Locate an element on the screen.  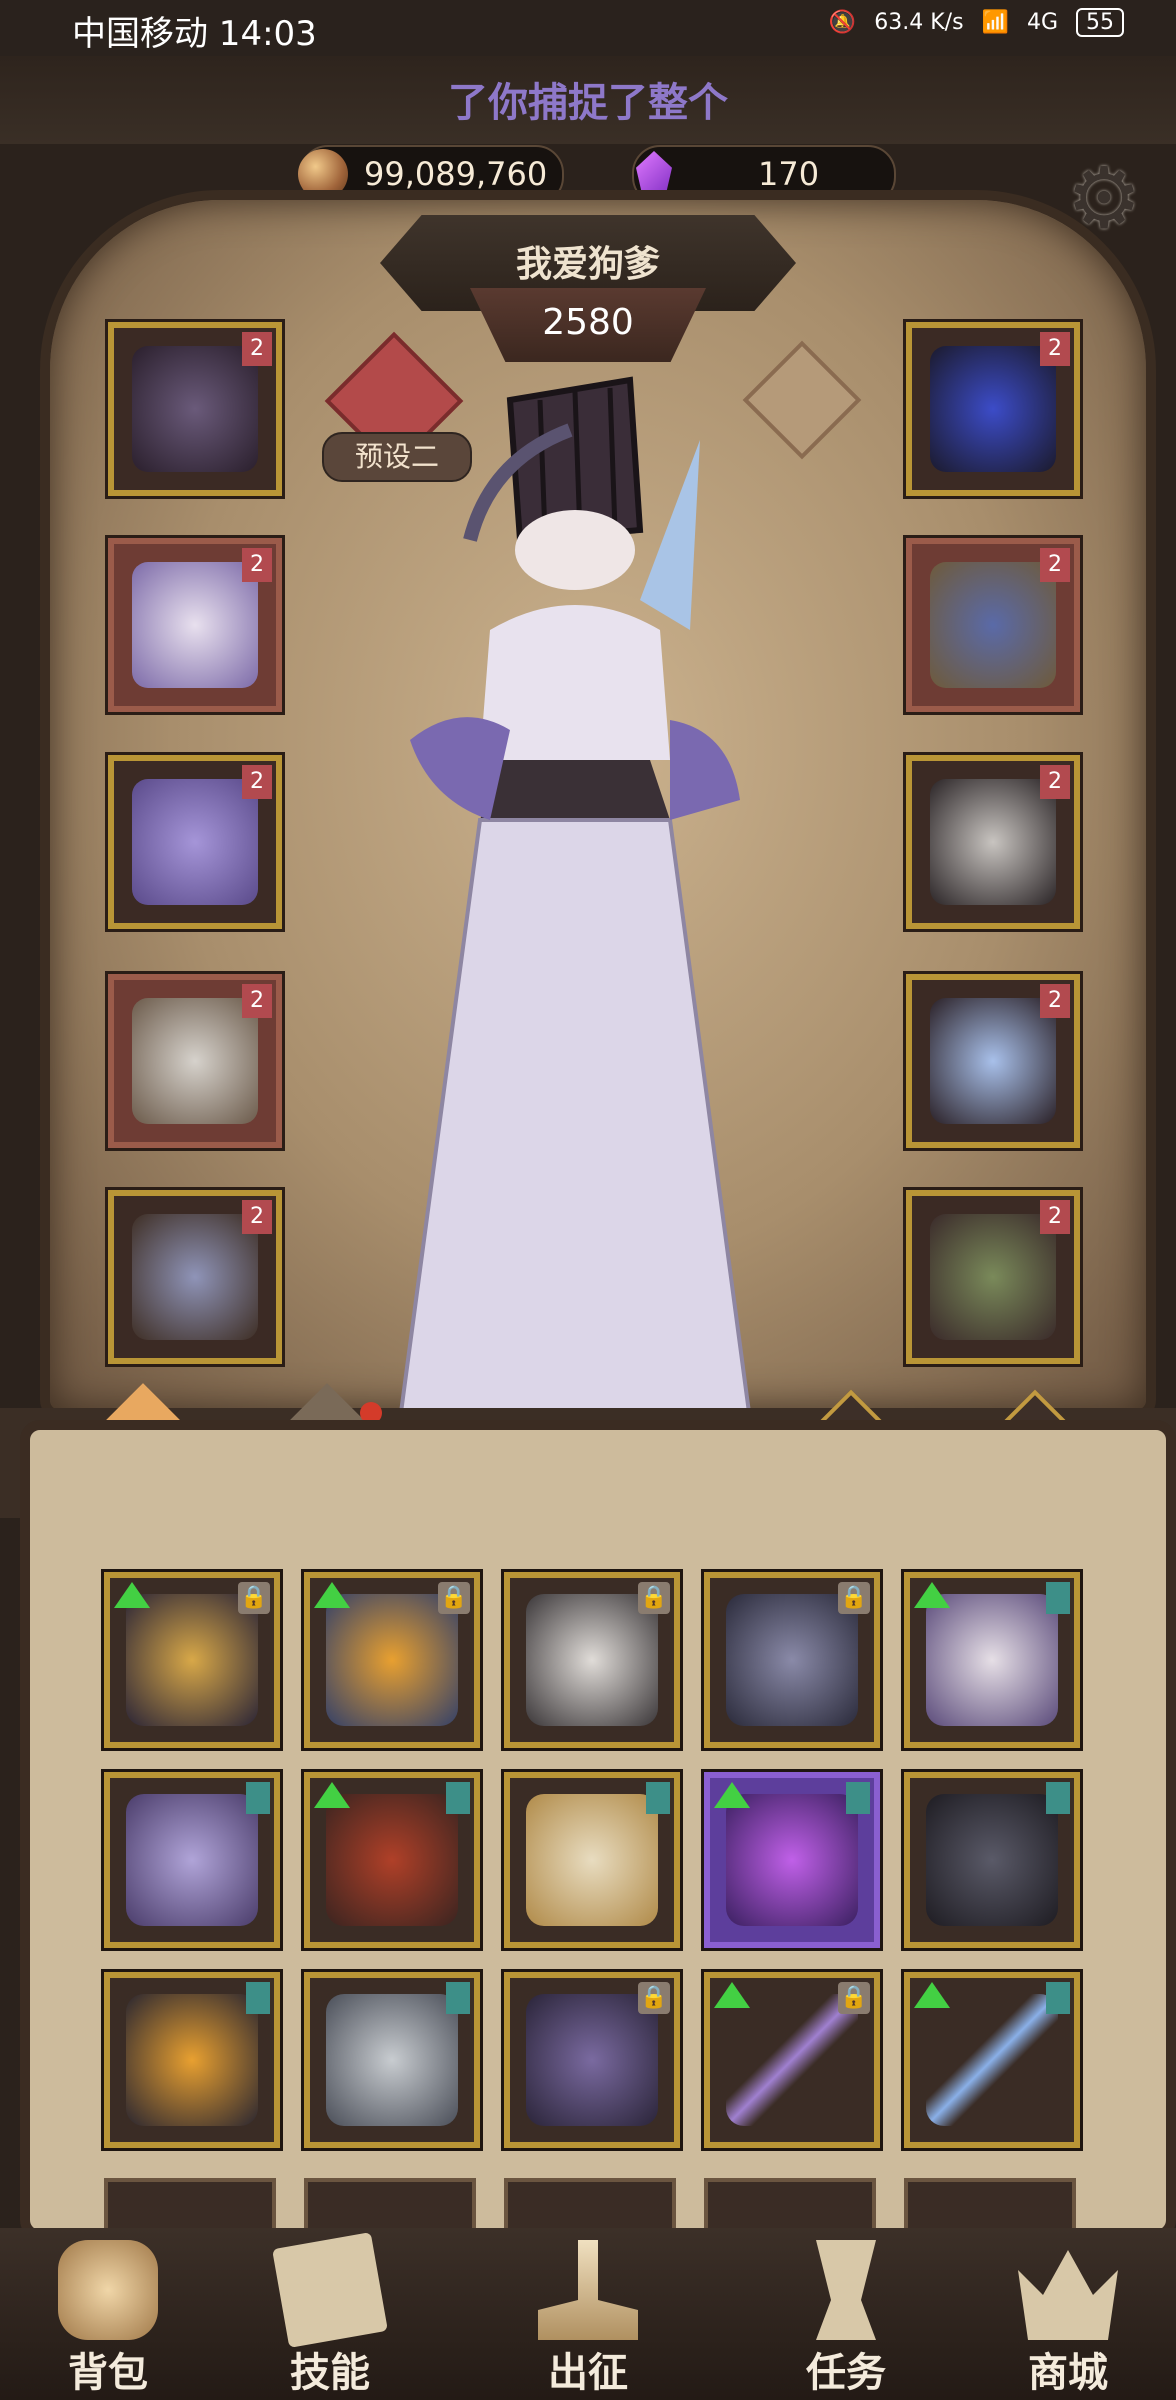
scrolling-banner: 了你捕捉了整个 is located at coordinates (588, 100).